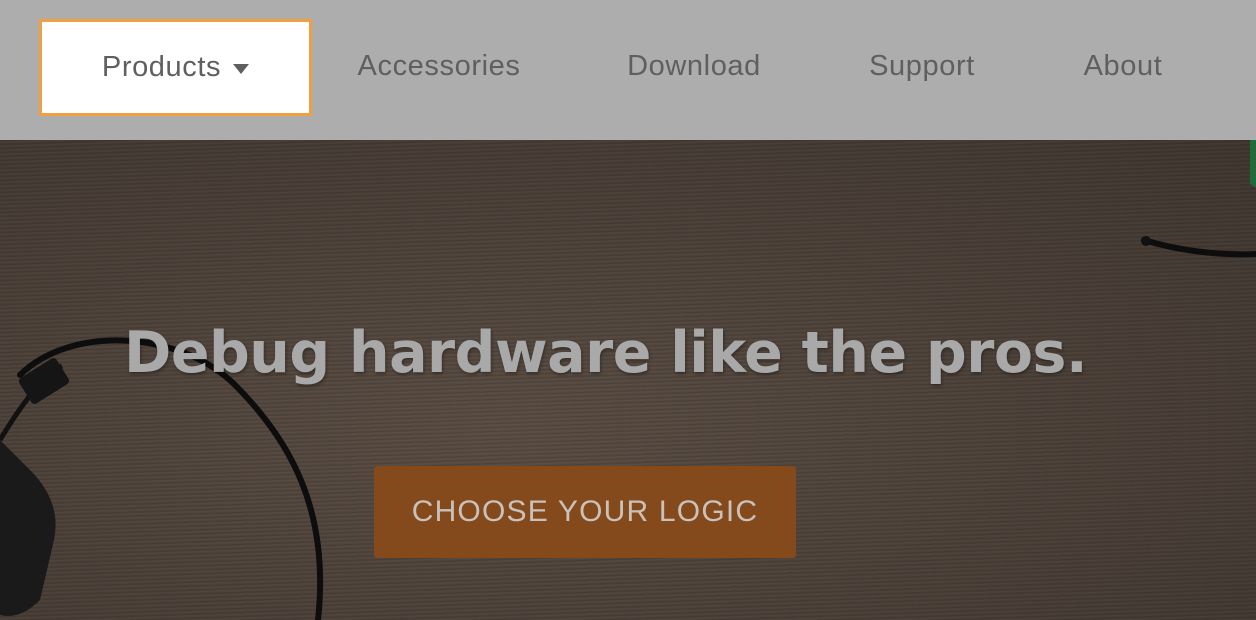 Image resolution: width=1256 pixels, height=620 pixels. What do you see at coordinates (606, 353) in the screenshot?
I see `hero-headline: Debug hardware like the pros.` at bounding box center [606, 353].